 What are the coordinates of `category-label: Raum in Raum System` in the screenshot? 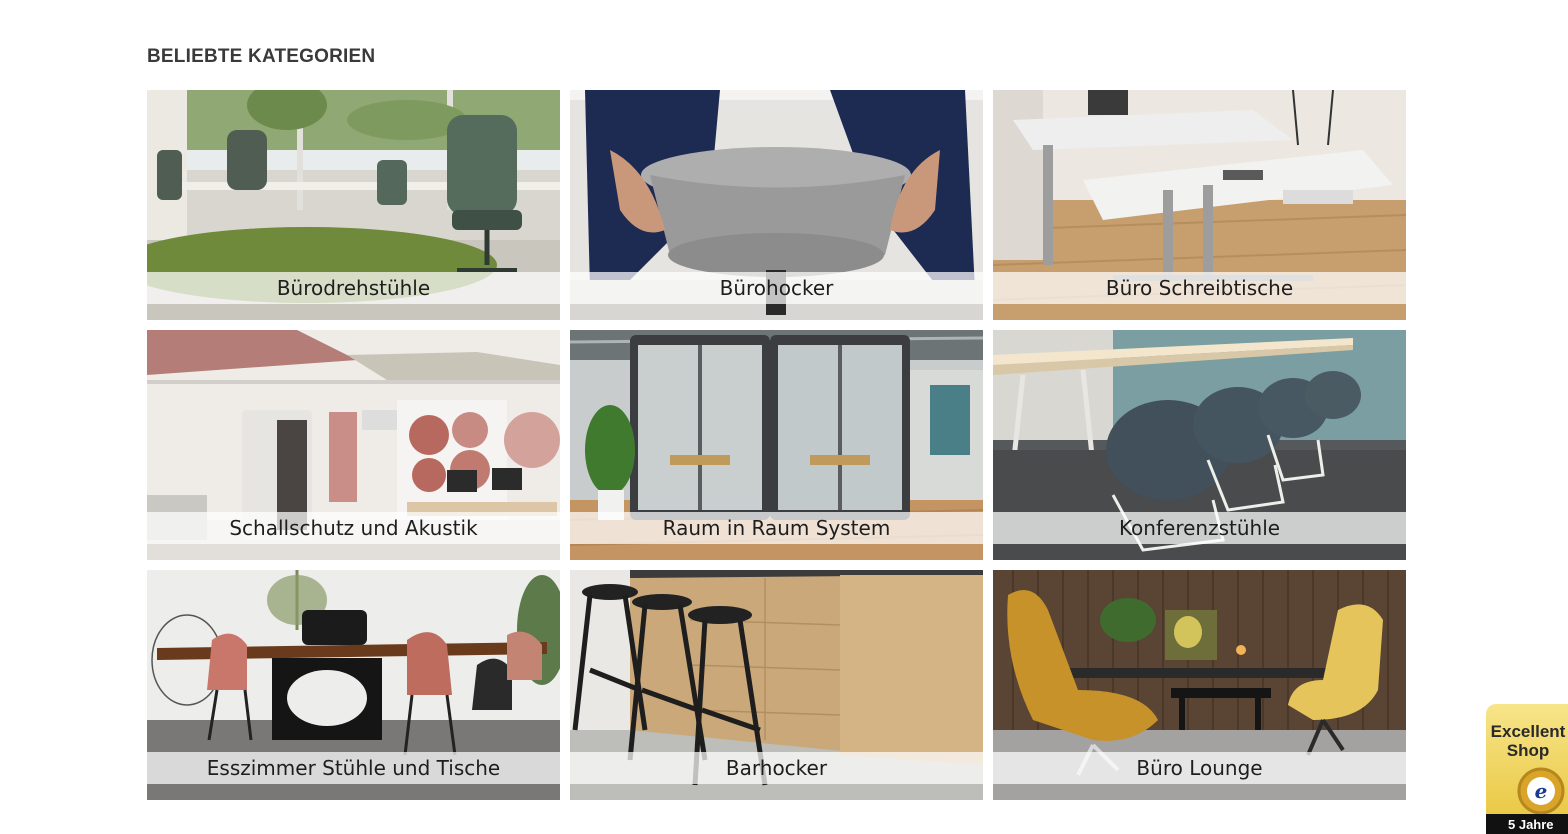 It's located at (776, 528).